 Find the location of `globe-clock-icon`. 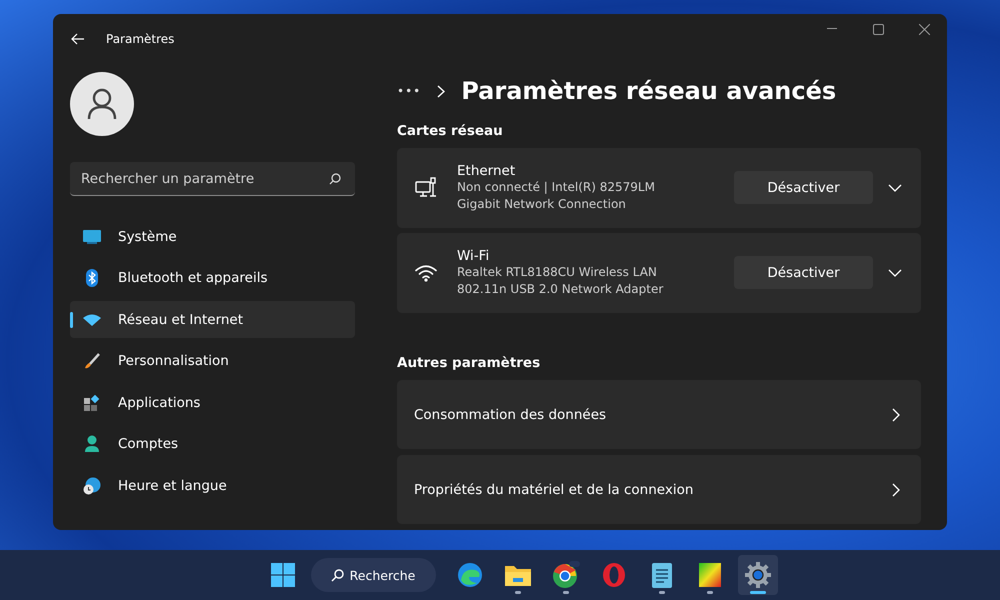

globe-clock-icon is located at coordinates (92, 485).